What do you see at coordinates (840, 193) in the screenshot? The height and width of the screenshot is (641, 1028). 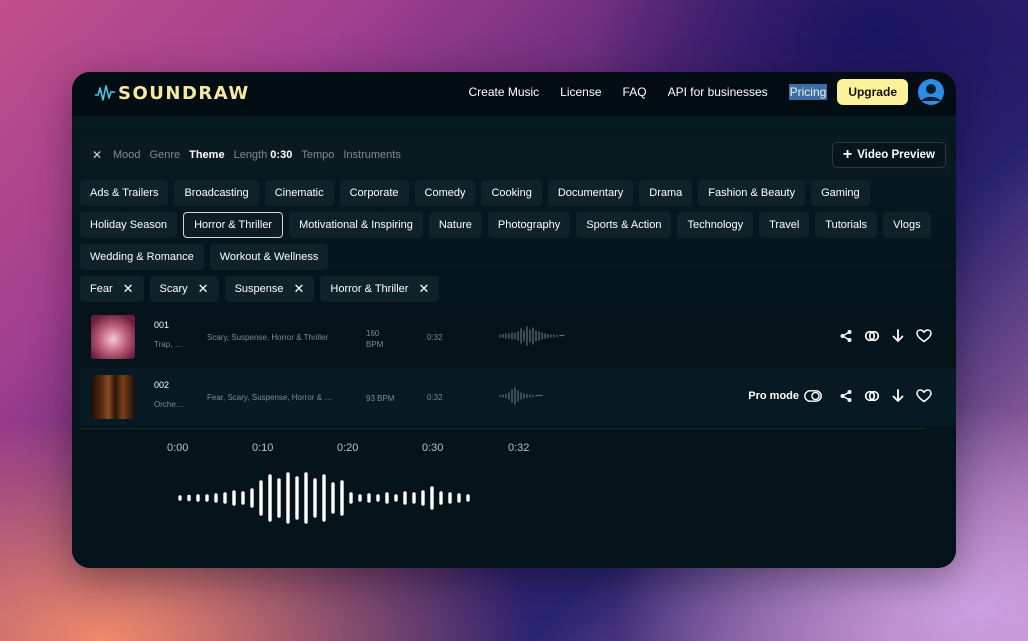 I see `theme-chip: Gaming` at bounding box center [840, 193].